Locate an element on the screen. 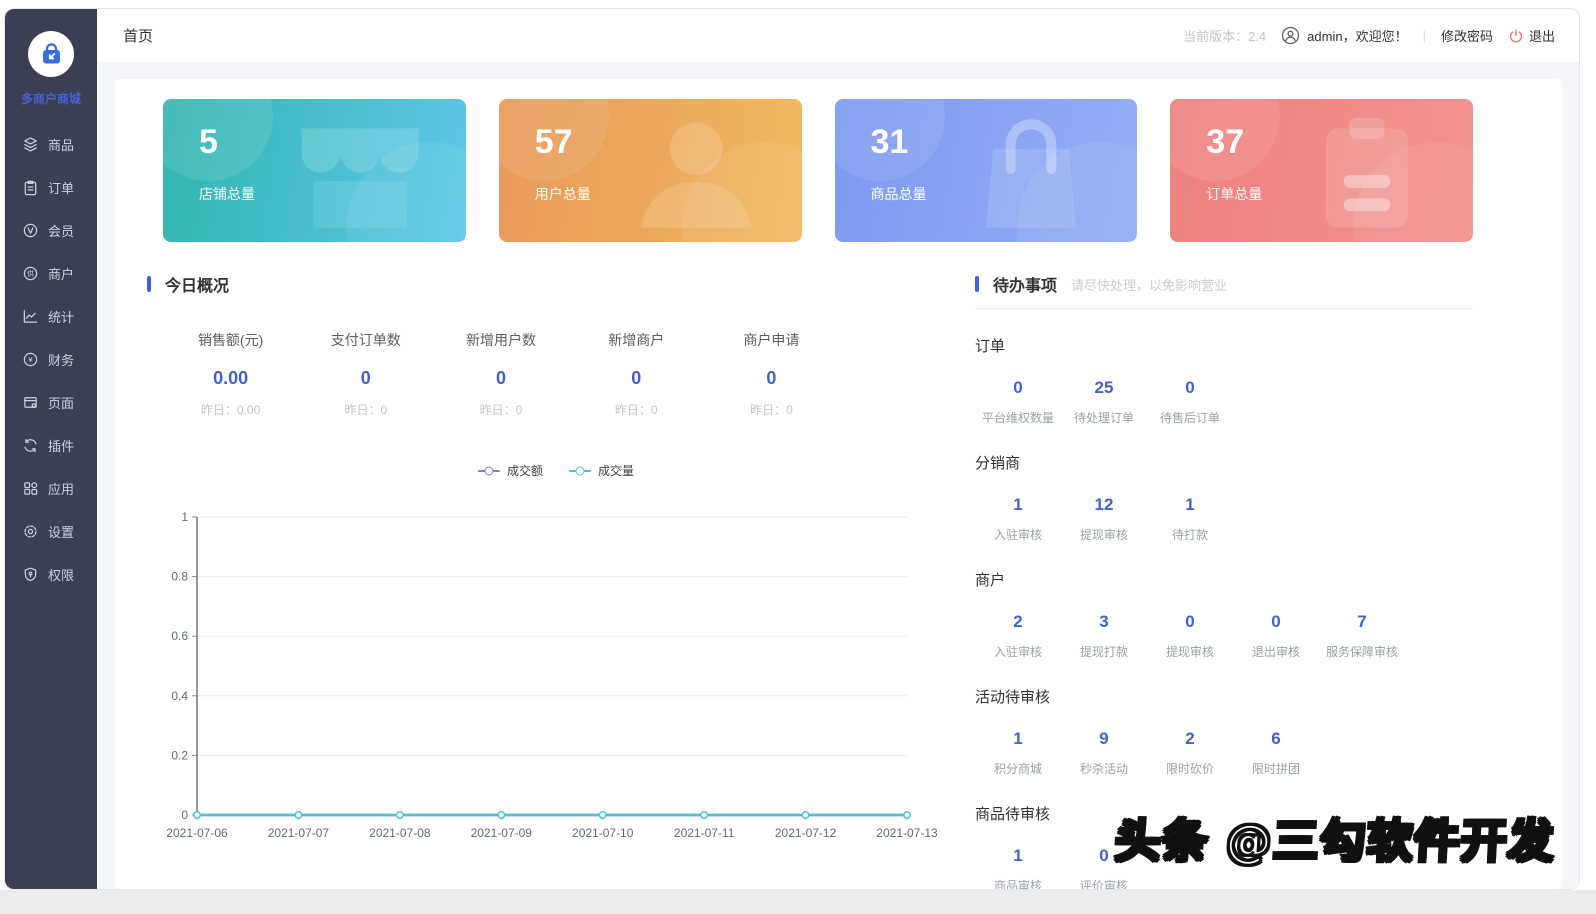 This screenshot has width=1596, height=914. todo-item: 1 商品审核 is located at coordinates (1018, 867).